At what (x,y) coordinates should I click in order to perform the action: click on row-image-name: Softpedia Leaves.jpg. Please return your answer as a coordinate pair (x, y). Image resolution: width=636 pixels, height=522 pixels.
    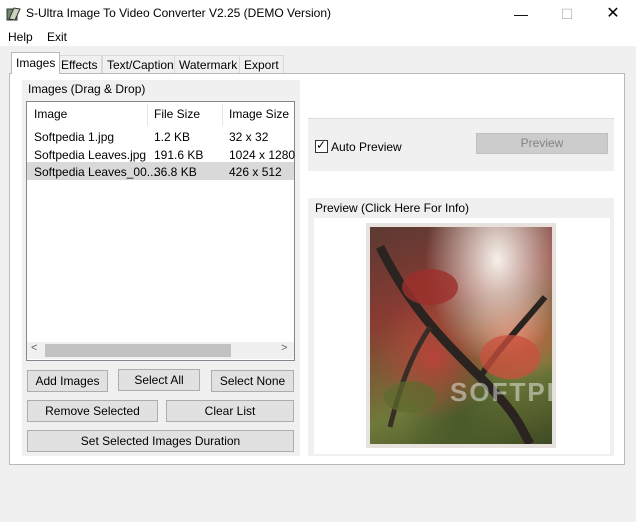
    Looking at the image, I should click on (90, 155).